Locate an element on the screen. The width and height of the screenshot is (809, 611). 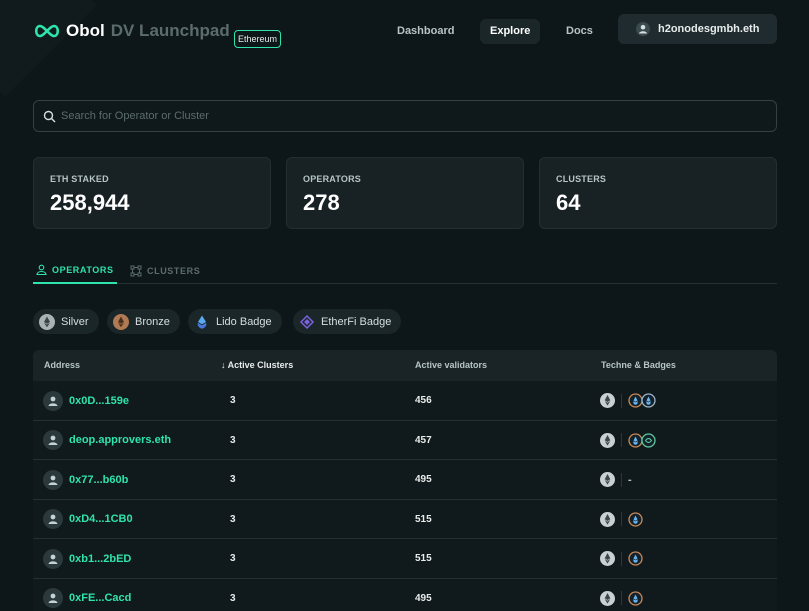
filter-etherfi: EtherFi Badge is located at coordinates (347, 321).